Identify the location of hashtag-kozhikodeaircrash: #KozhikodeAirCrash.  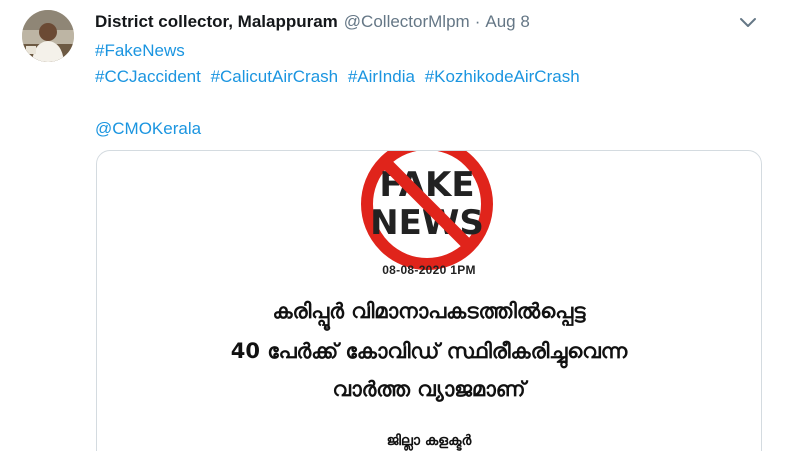
(502, 76).